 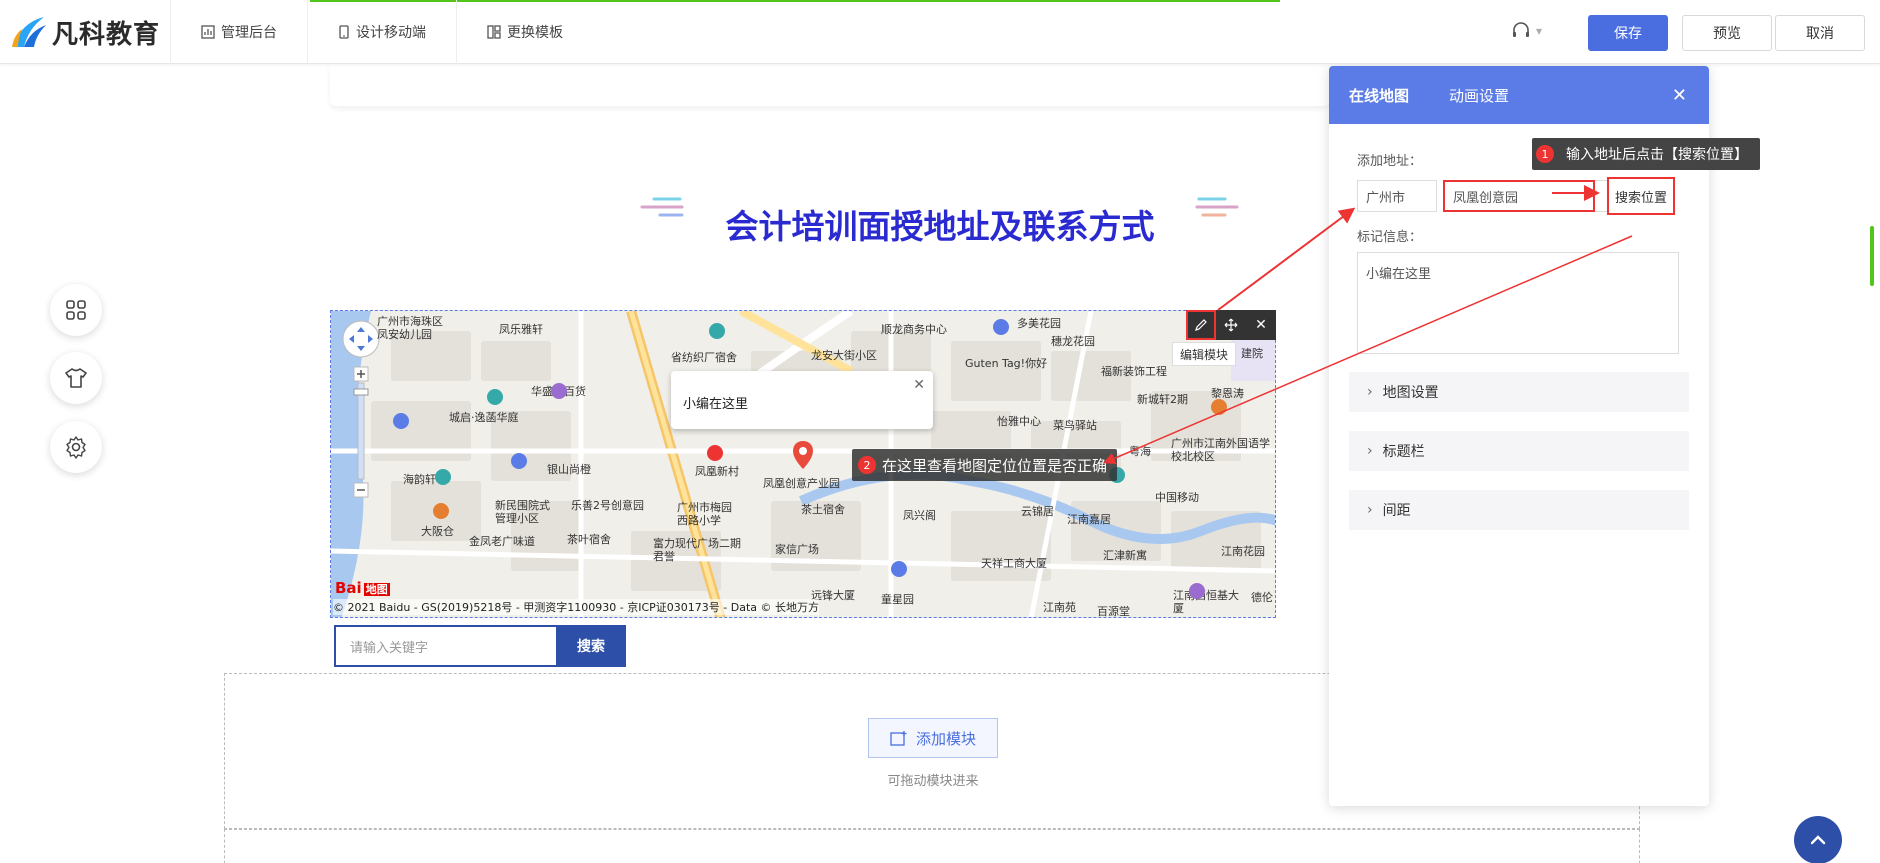 What do you see at coordinates (704, 514) in the screenshot?
I see `map-label: 广州市梅园西路小学` at bounding box center [704, 514].